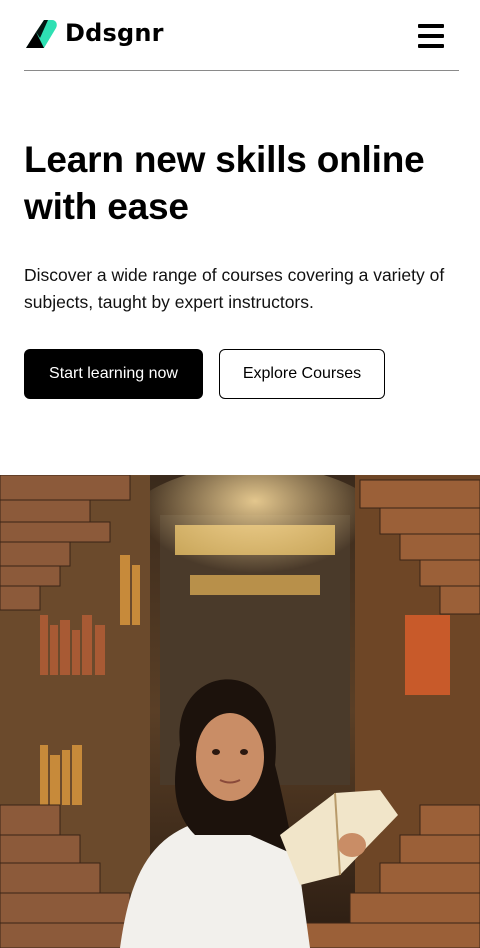 The width and height of the screenshot is (480, 948). Describe the element at coordinates (113, 374) in the screenshot. I see `start-learning-button: Start learning now` at that location.